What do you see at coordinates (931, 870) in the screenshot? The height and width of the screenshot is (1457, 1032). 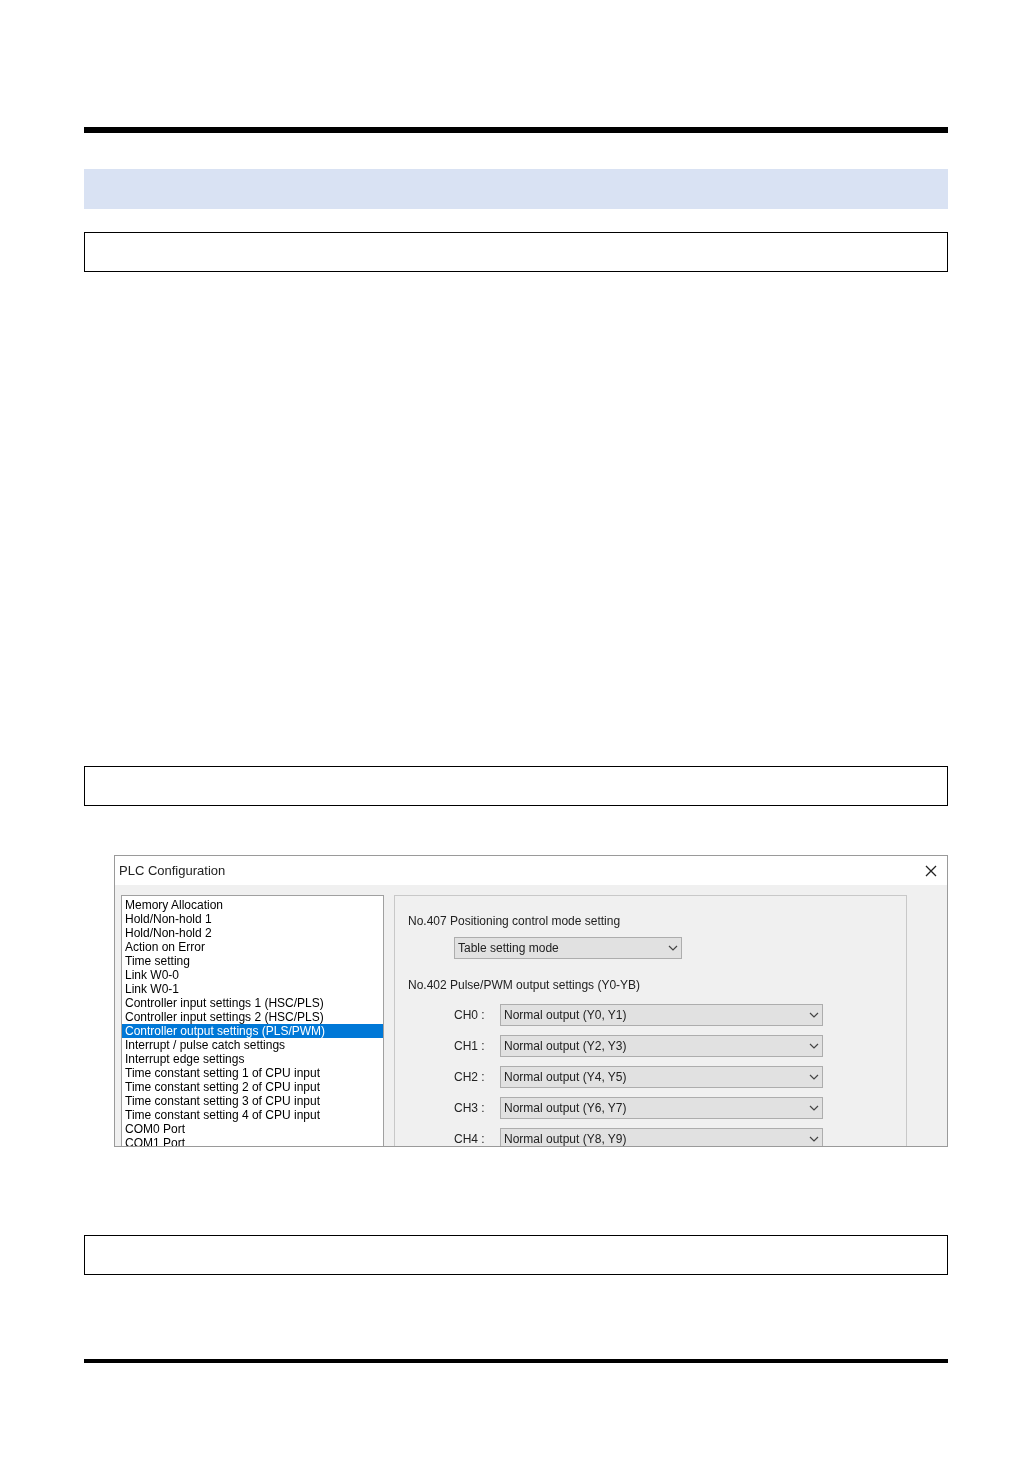 I see `close-icon` at bounding box center [931, 870].